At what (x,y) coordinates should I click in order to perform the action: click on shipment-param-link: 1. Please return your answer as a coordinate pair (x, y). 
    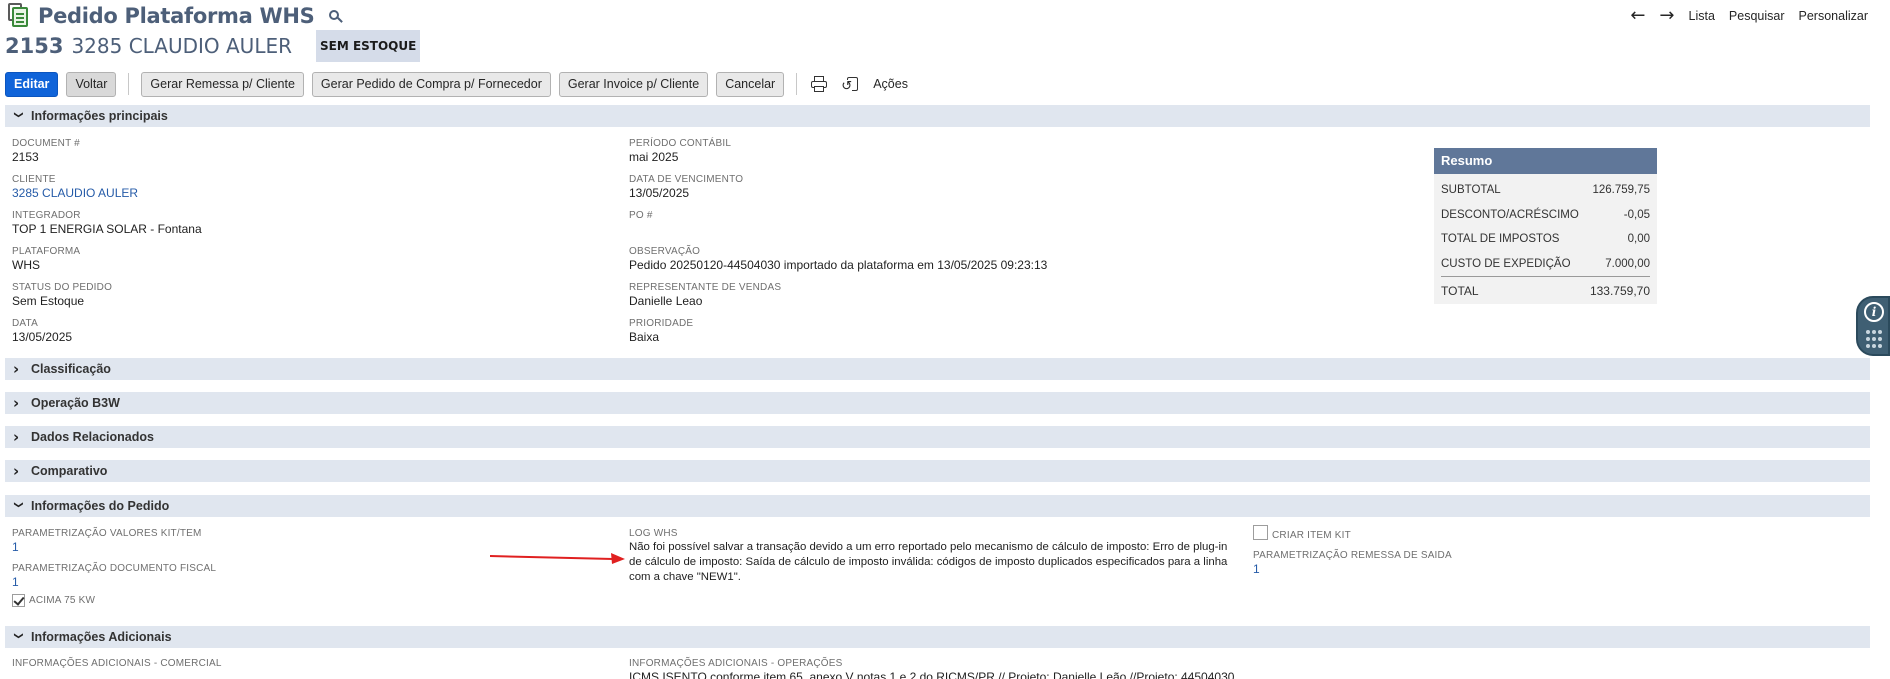
    Looking at the image, I should click on (1352, 569).